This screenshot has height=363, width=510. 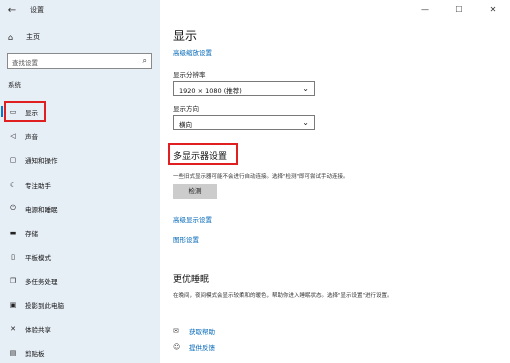 I want to click on feedback-label: 提供反馈, so click(x=202, y=348).